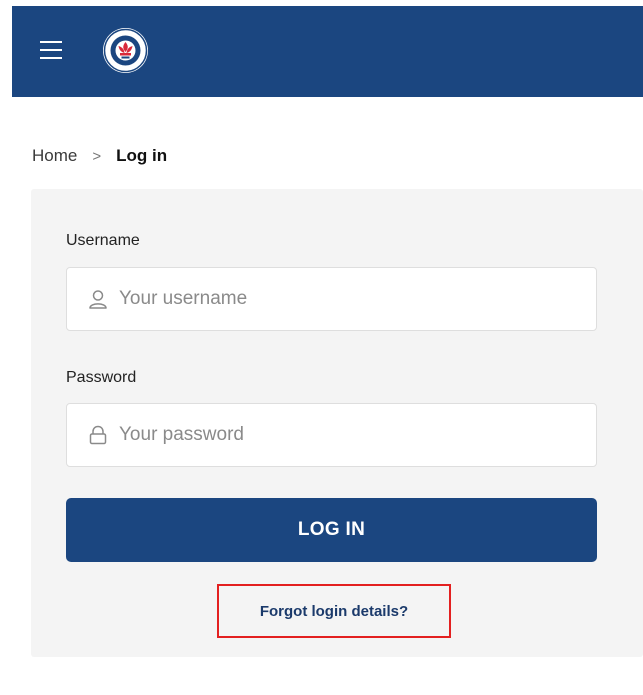 This screenshot has width=643, height=695. I want to click on password-input, so click(349, 435).